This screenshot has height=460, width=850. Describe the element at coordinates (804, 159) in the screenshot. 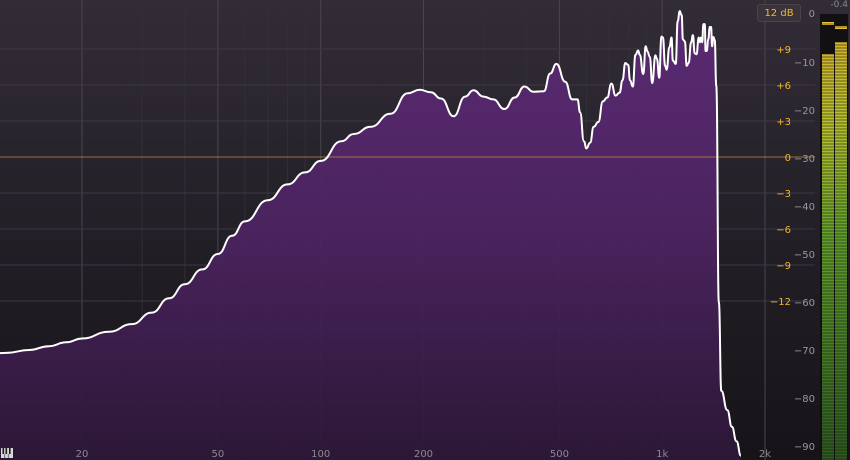

I see `db-label: −30` at that location.